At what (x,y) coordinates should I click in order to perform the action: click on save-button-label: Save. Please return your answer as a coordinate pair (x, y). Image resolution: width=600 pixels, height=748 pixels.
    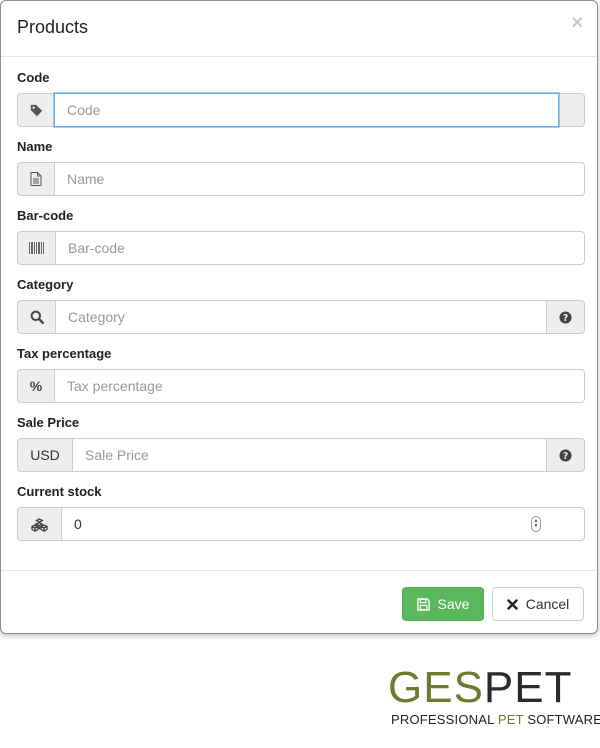
    Looking at the image, I should click on (453, 604).